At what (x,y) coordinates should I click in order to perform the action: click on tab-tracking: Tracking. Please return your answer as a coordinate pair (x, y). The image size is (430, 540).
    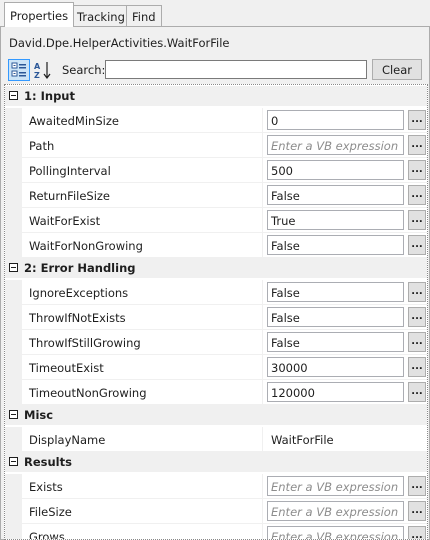
    Looking at the image, I should click on (101, 16).